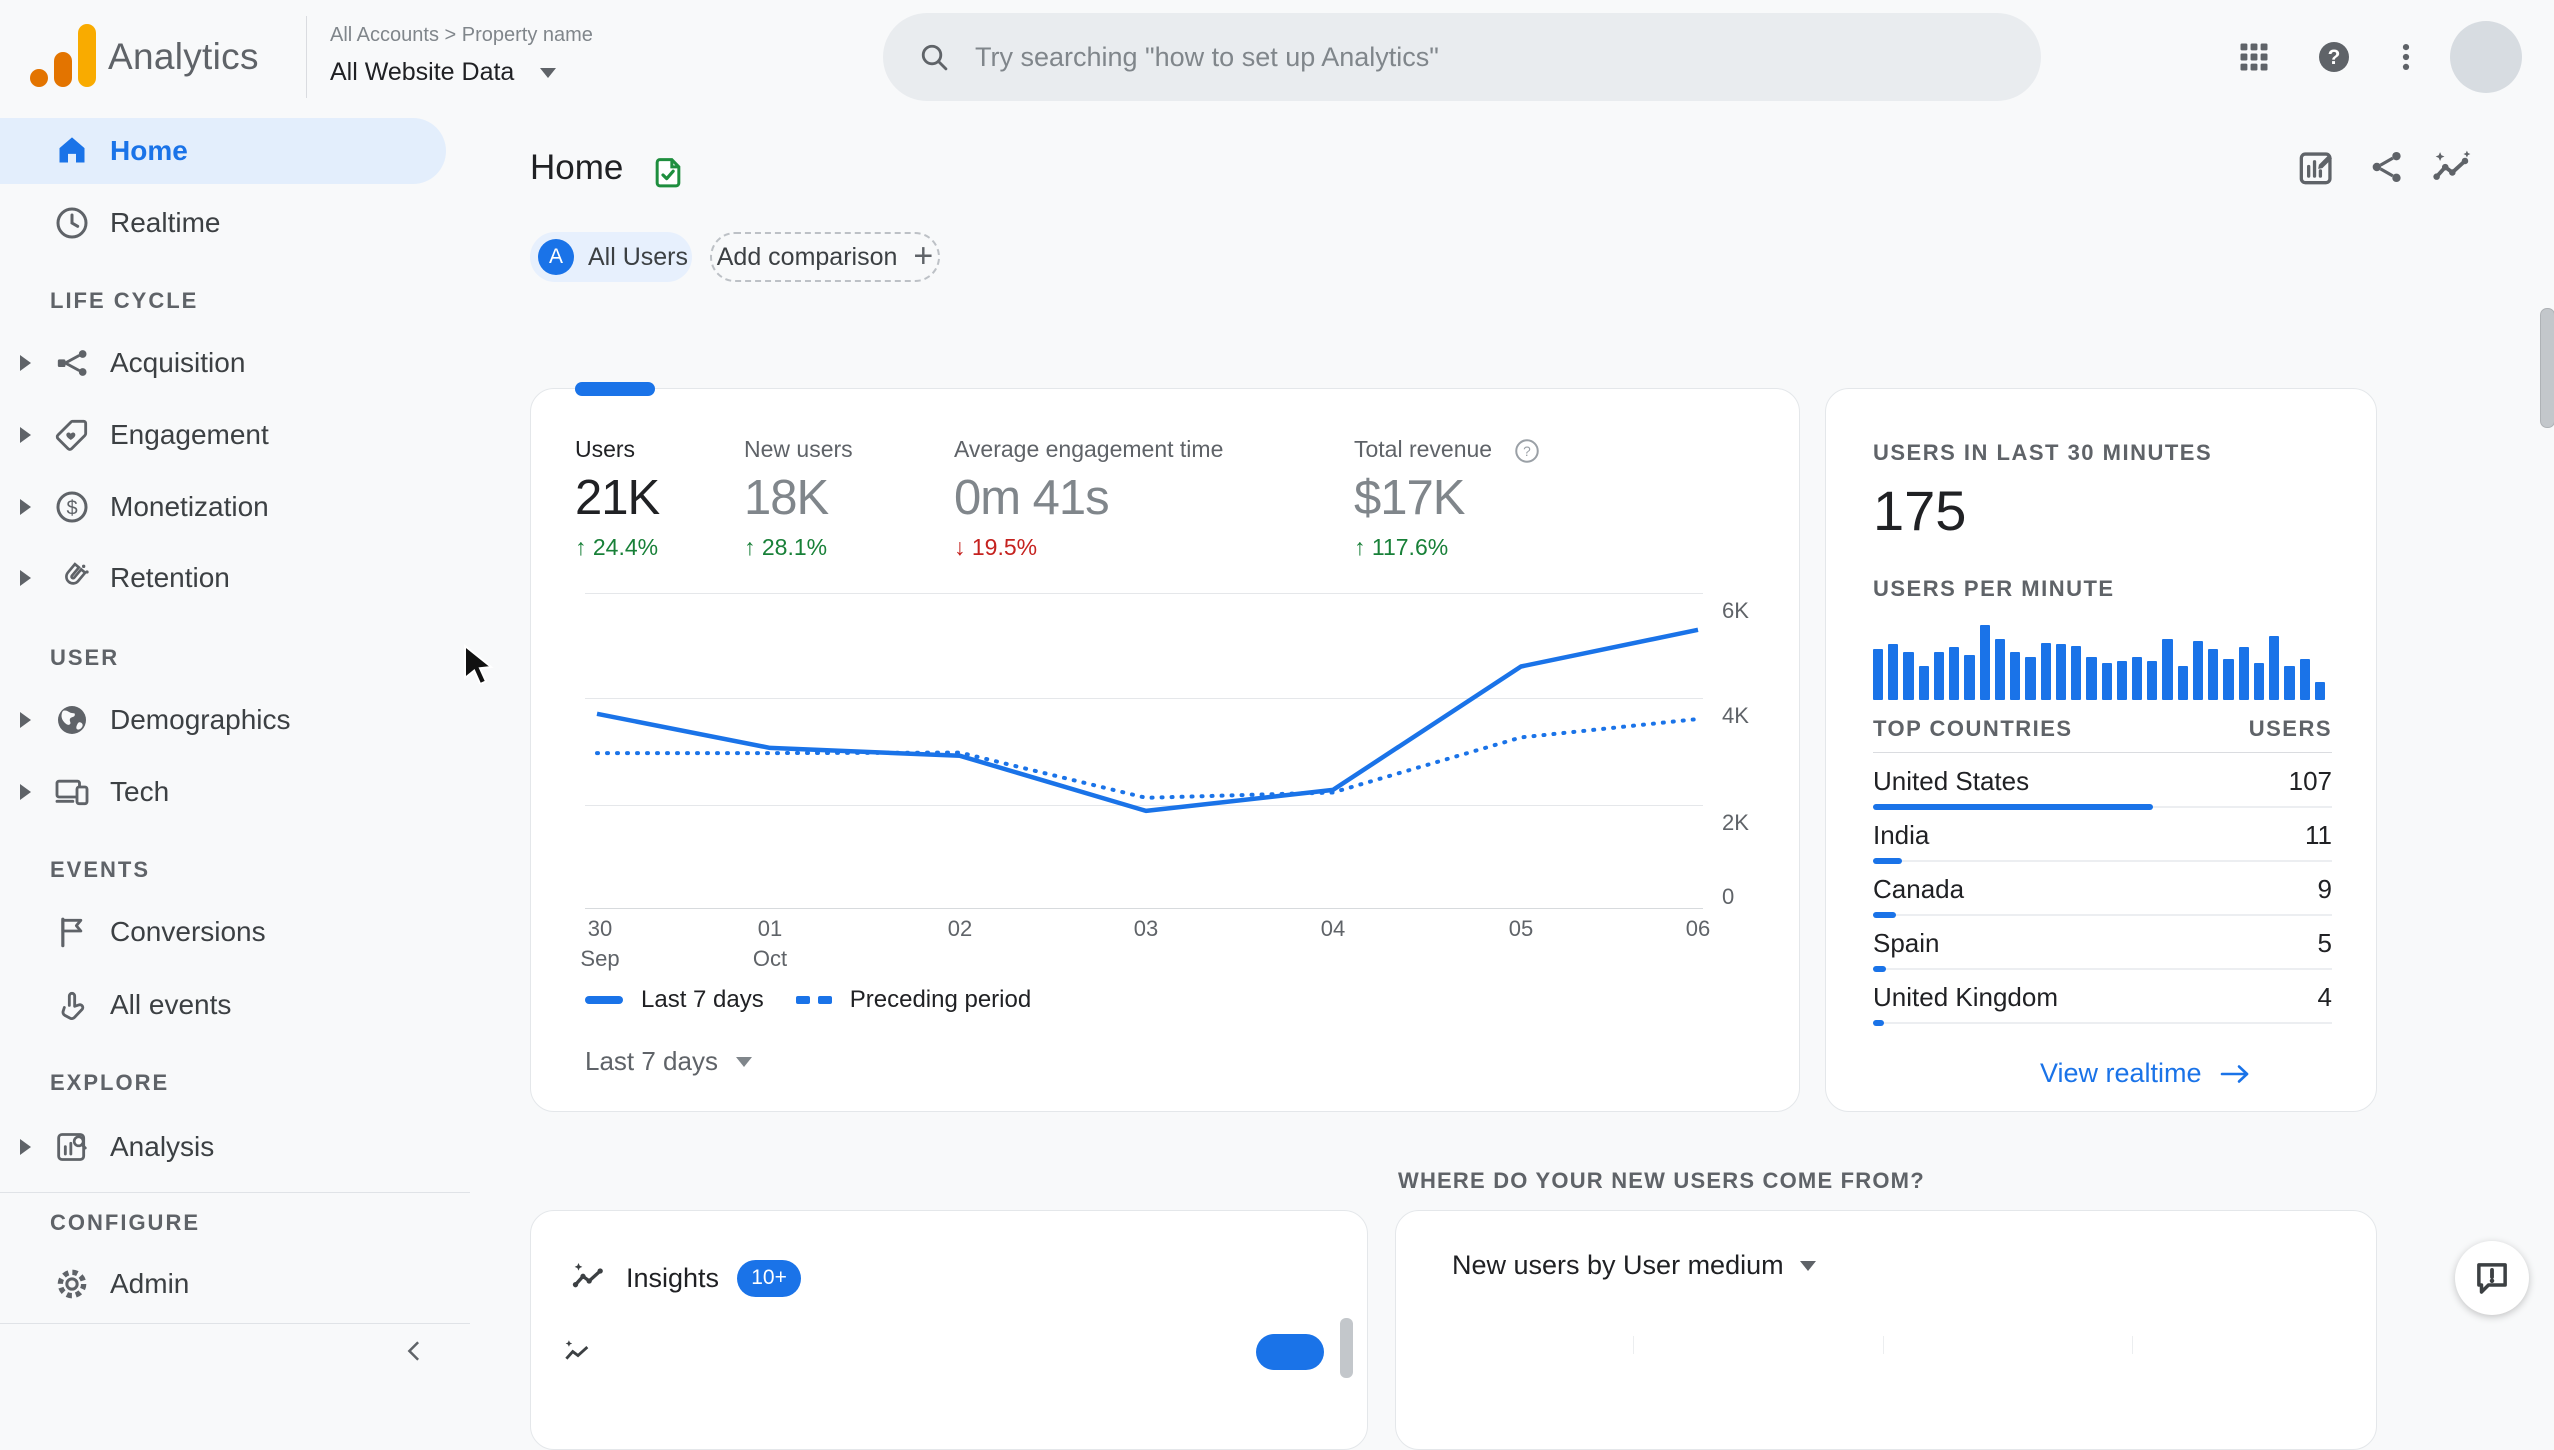 The height and width of the screenshot is (1450, 2554). I want to click on legend-preceding-label: Preceding period, so click(940, 999).